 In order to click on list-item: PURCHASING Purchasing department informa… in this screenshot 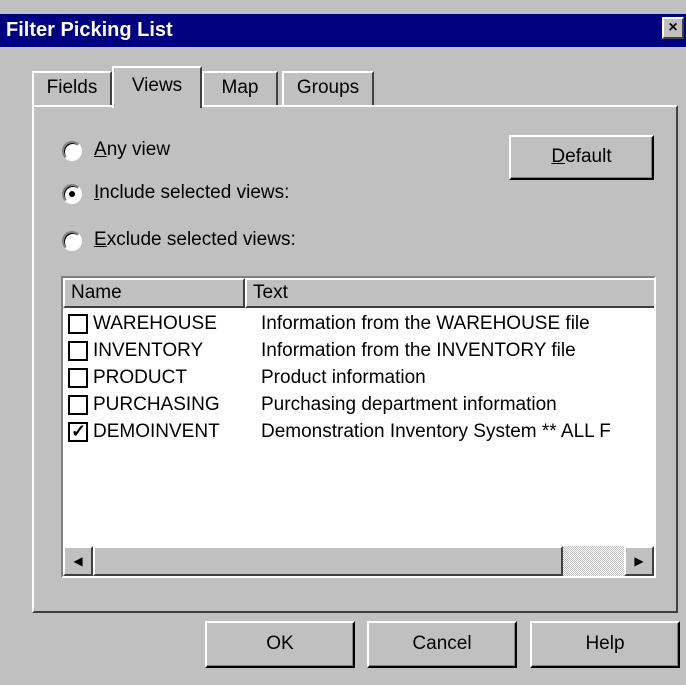, I will do `click(358, 405)`.